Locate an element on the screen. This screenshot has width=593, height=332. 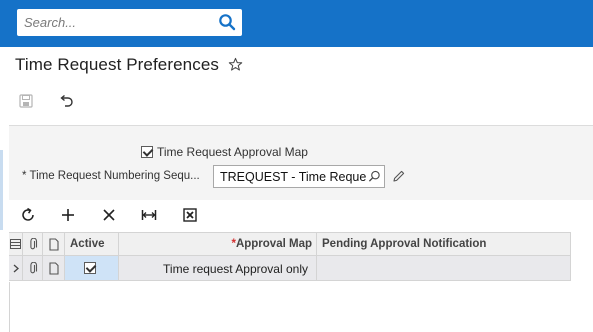
header-note-cell is located at coordinates (54, 244).